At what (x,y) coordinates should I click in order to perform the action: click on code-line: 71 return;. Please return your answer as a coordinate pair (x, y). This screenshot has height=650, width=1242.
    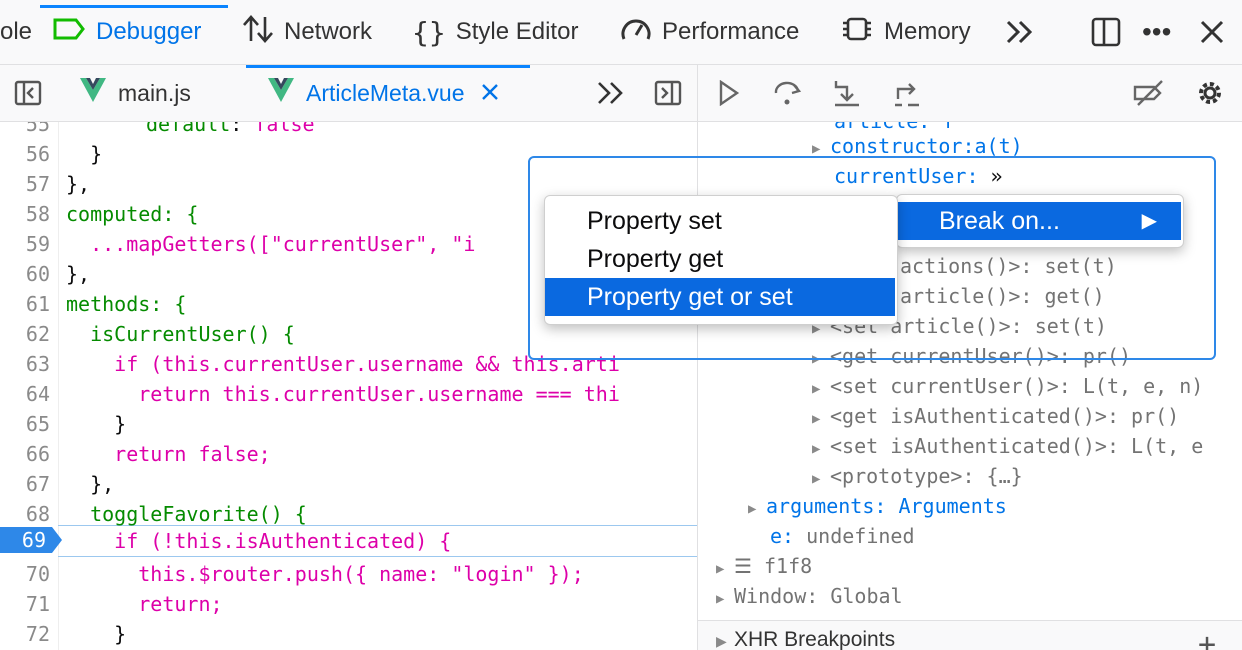
    Looking at the image, I should click on (124, 604).